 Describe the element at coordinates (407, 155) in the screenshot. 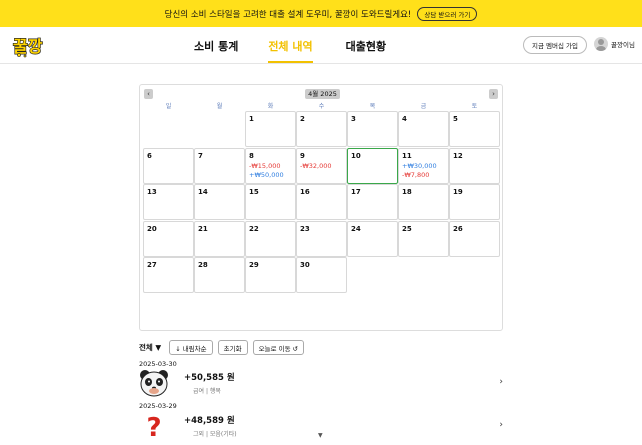

I see `day-number: 11` at that location.